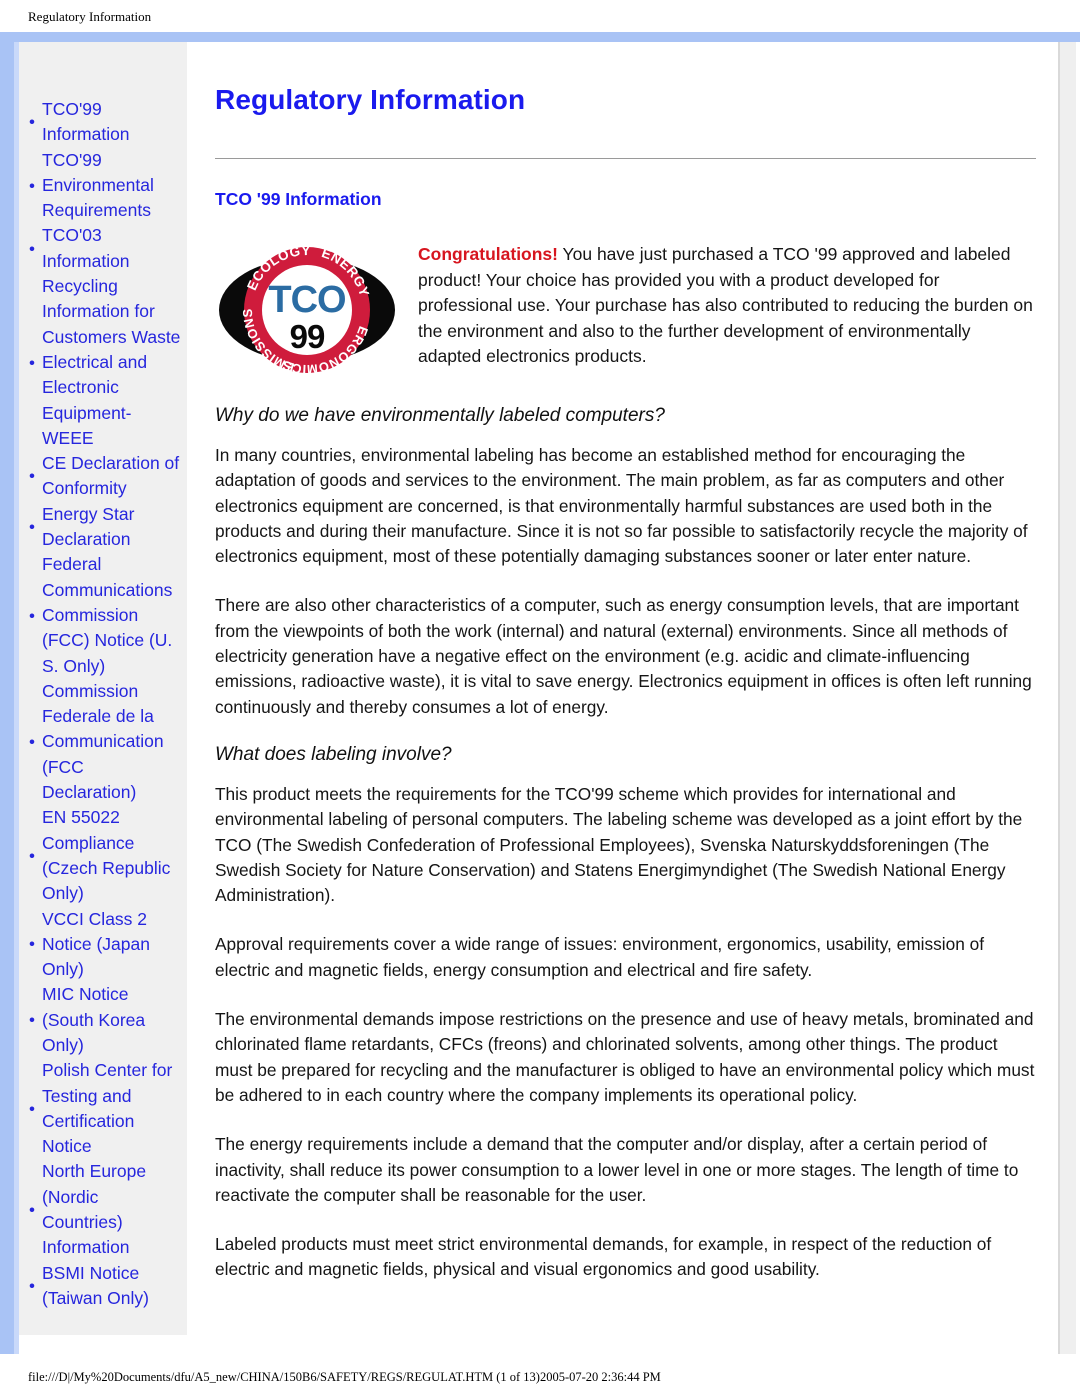 This screenshot has width=1080, height=1397. What do you see at coordinates (307, 336) in the screenshot?
I see `svg-text: 99` at bounding box center [307, 336].